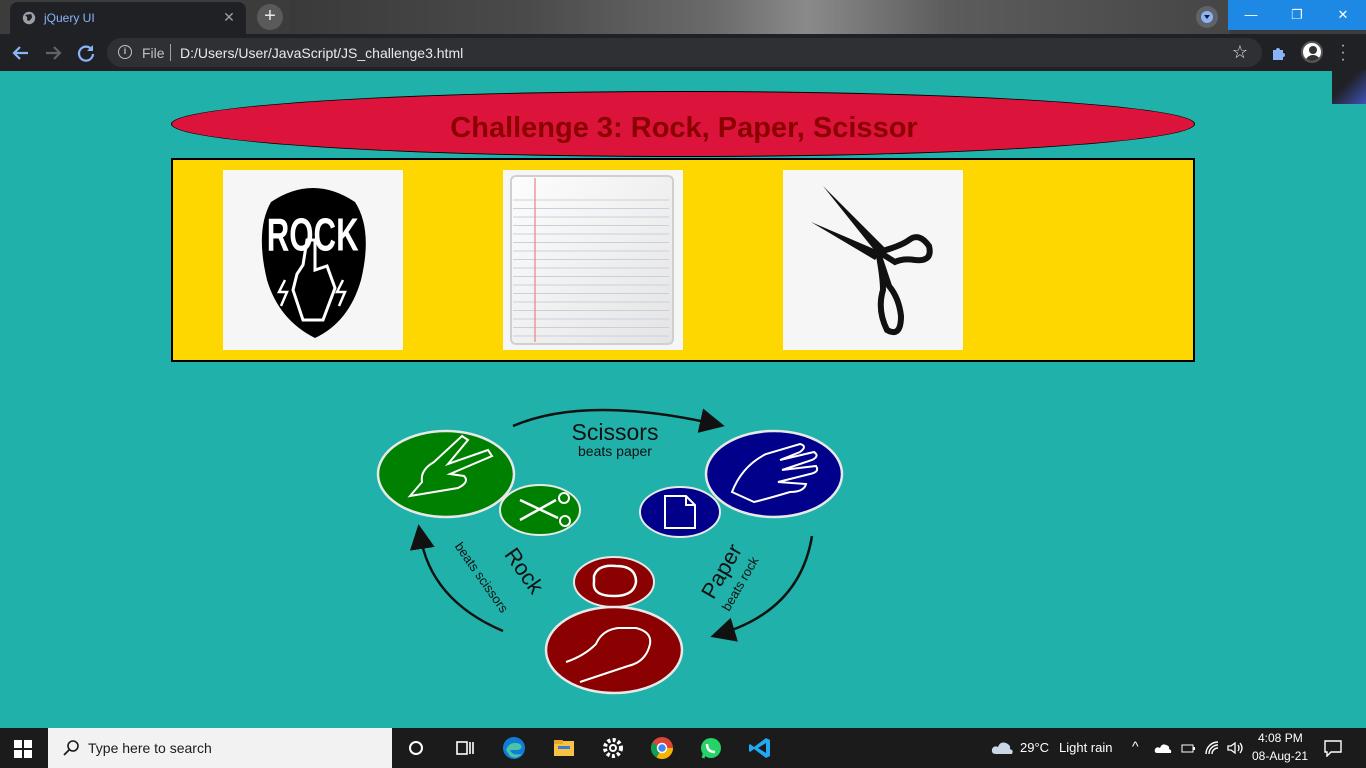 The width and height of the screenshot is (1366, 768). I want to click on search-icon, so click(71, 748).